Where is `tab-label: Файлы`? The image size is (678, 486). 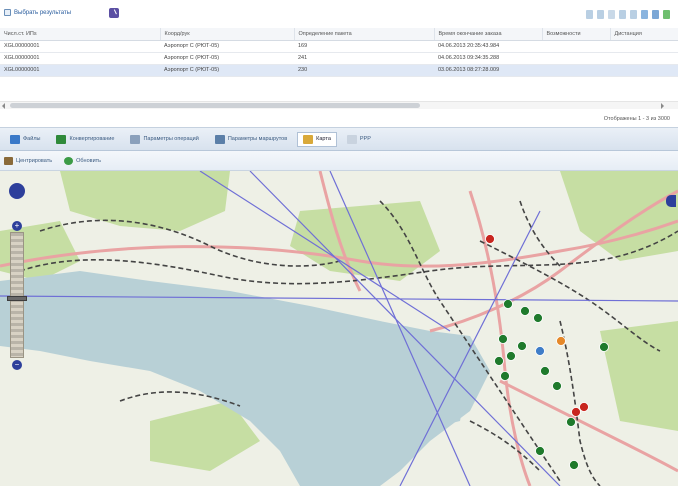
tab-label: Файлы is located at coordinates (32, 139).